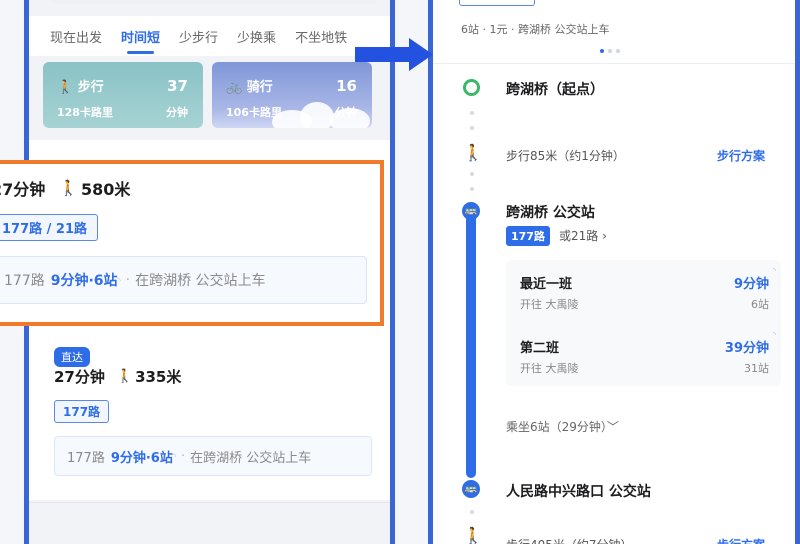 This screenshot has height=544, width=800. Describe the element at coordinates (84, 281) in the screenshot. I see `route1-eta: 9分钟·6站` at that location.